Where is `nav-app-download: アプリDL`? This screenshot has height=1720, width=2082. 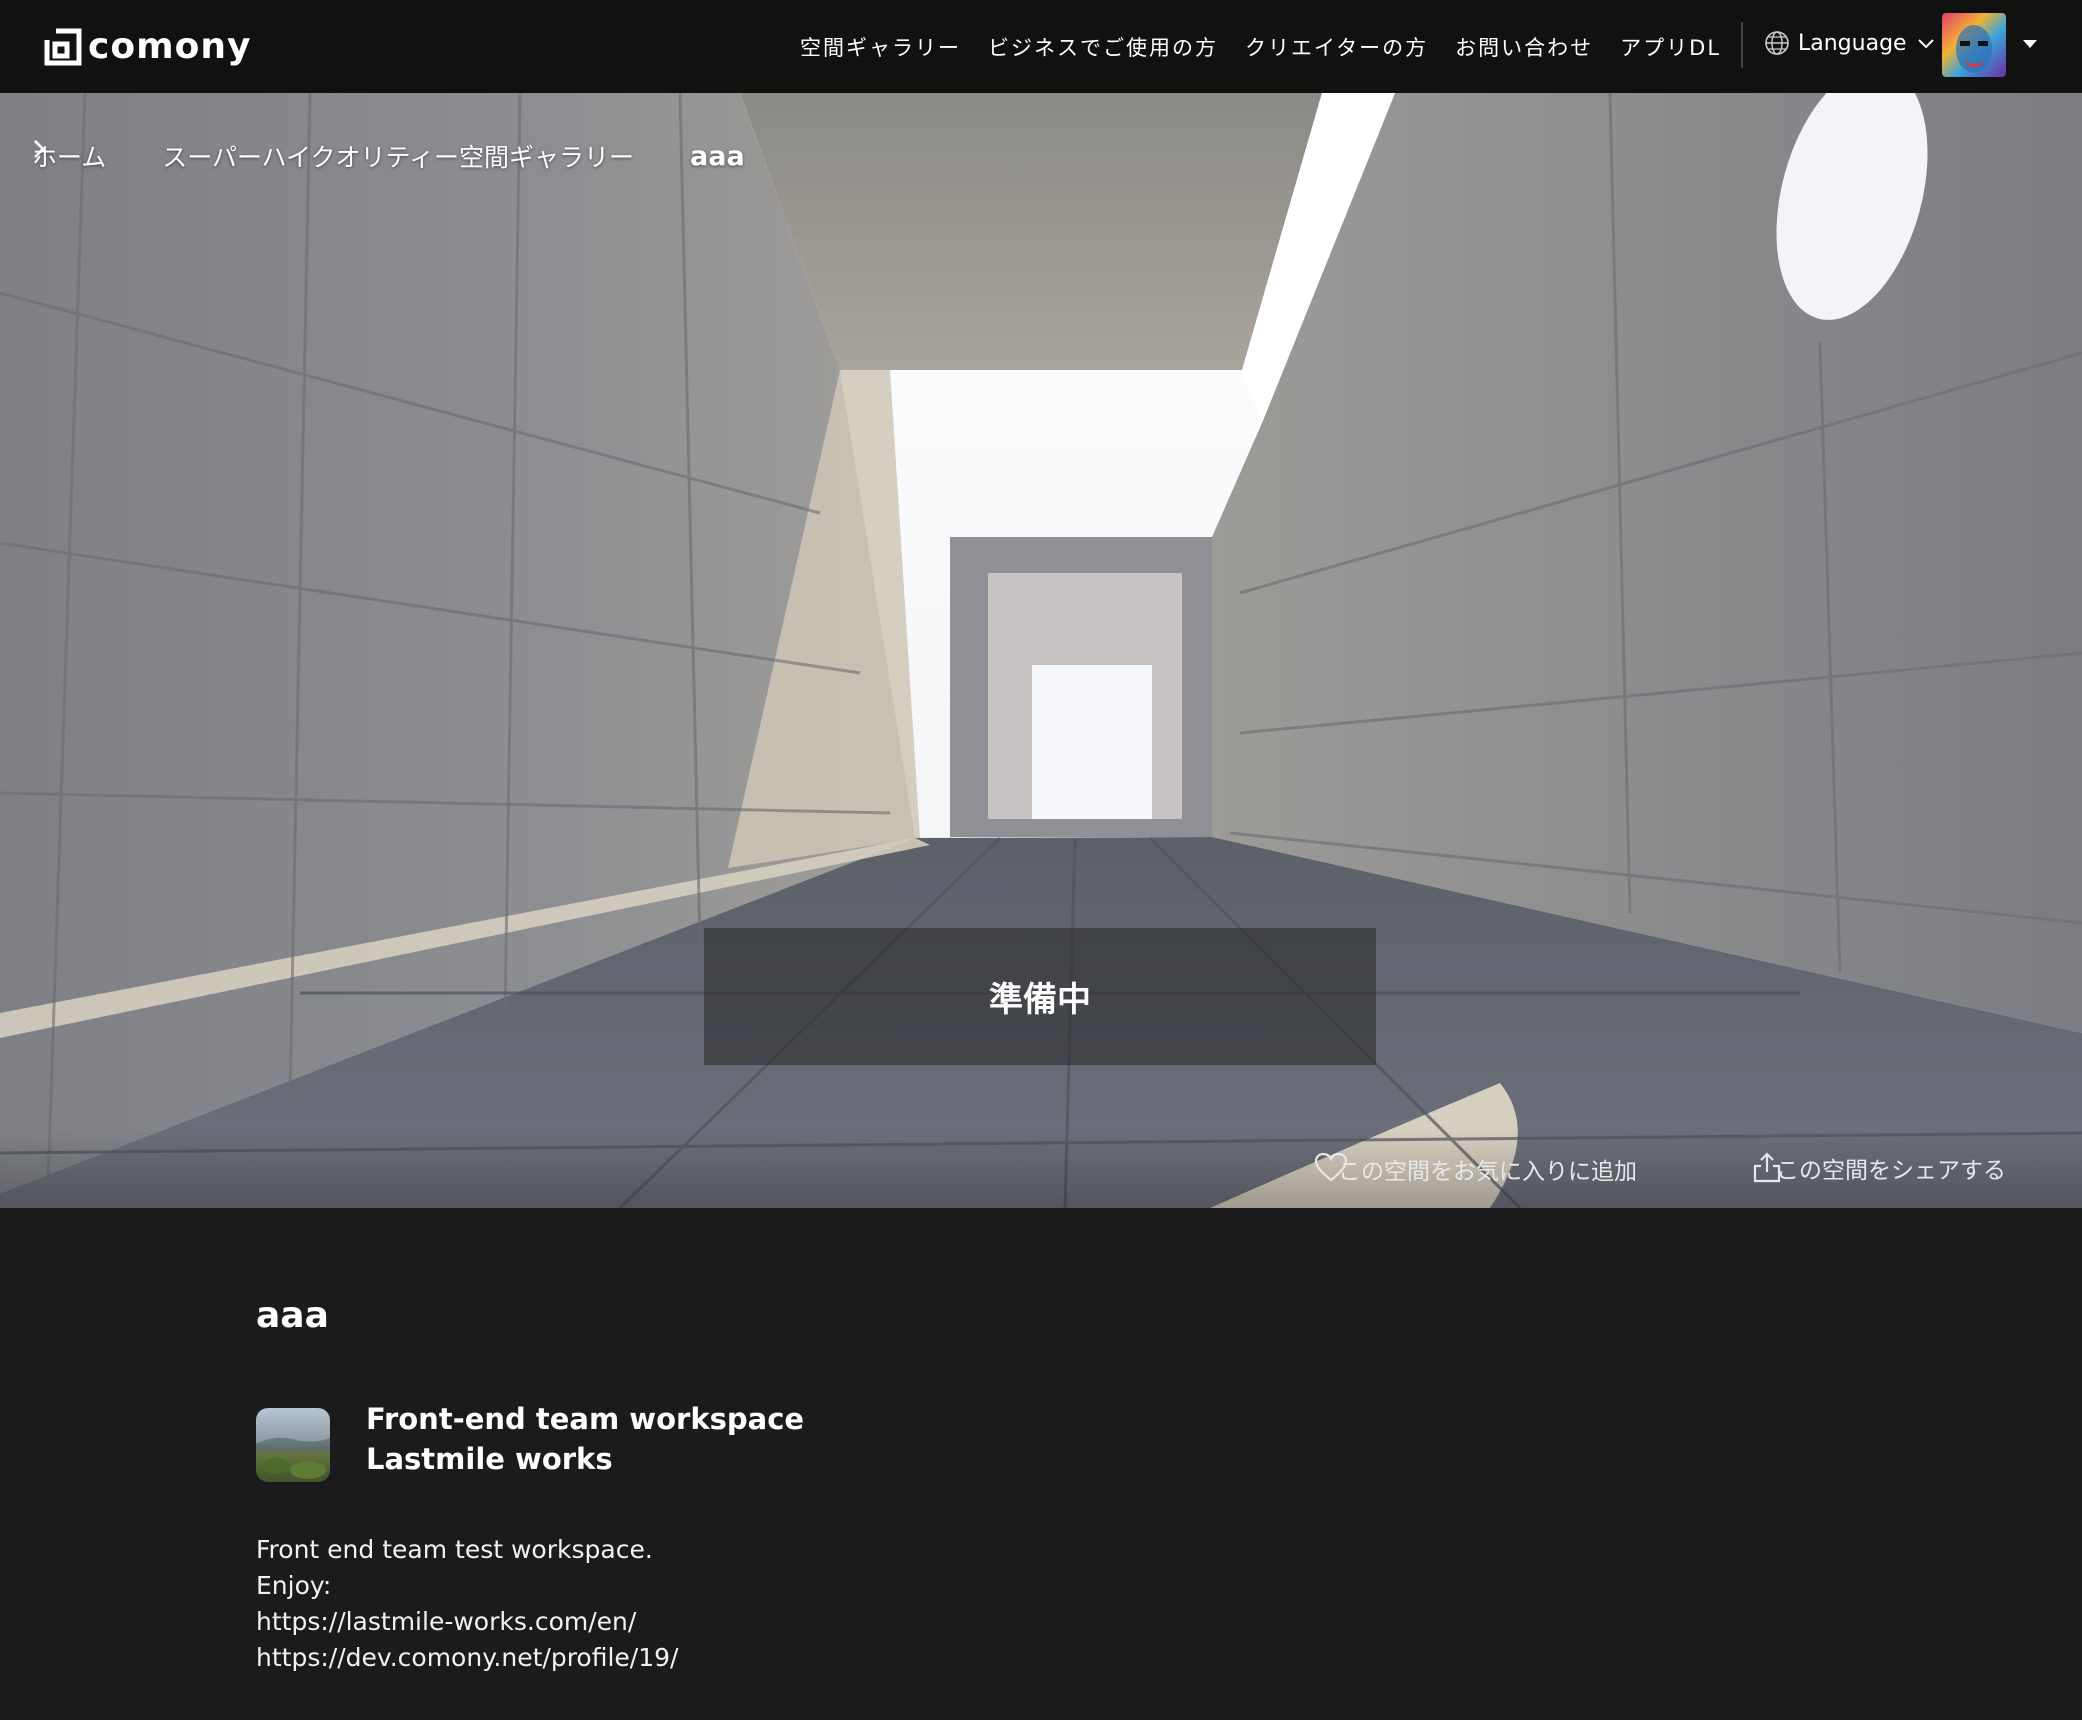
nav-app-download: アプリDL is located at coordinates (1670, 47).